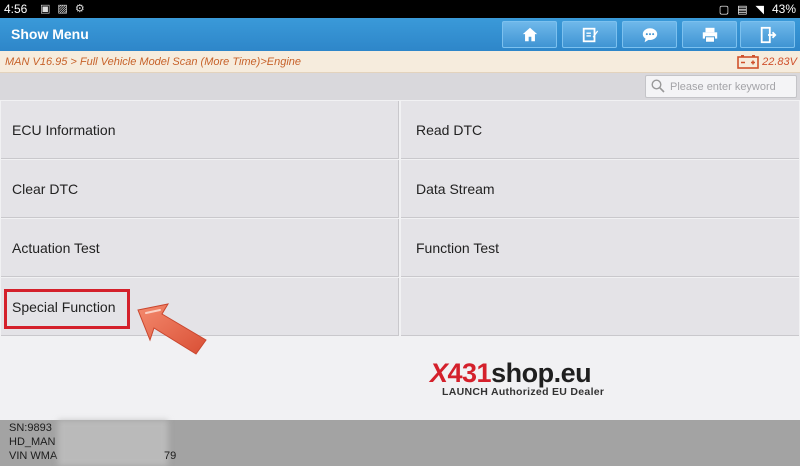 This screenshot has height=466, width=800. I want to click on print-button, so click(709, 34).